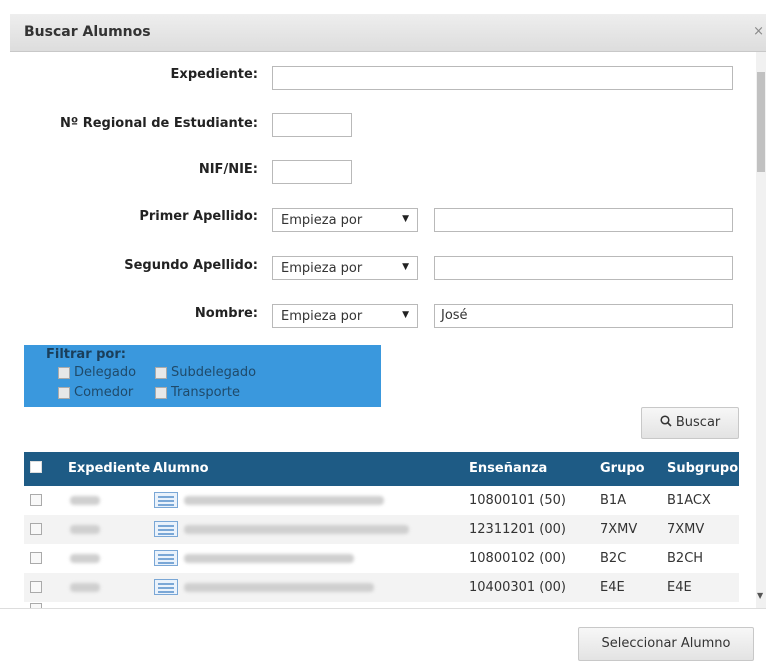 The height and width of the screenshot is (666, 766). Describe the element at coordinates (583, 220) in the screenshot. I see `primer-apellido-field` at that location.